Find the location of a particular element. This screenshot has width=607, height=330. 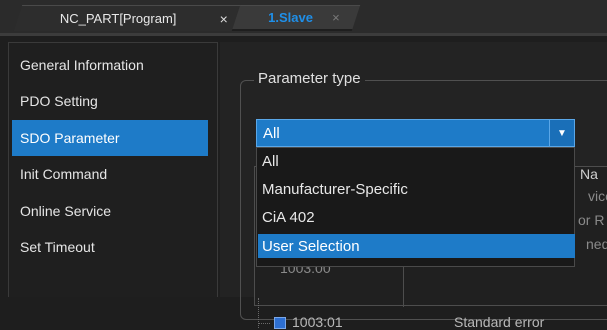

option-cia-402: CiA 402 is located at coordinates (416, 217).